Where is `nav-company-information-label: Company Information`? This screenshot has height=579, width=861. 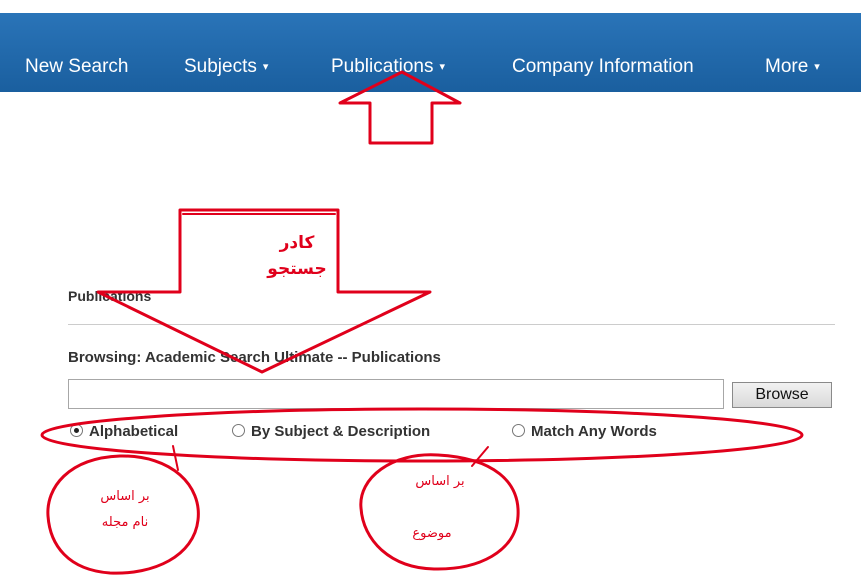 nav-company-information-label: Company Information is located at coordinates (603, 66).